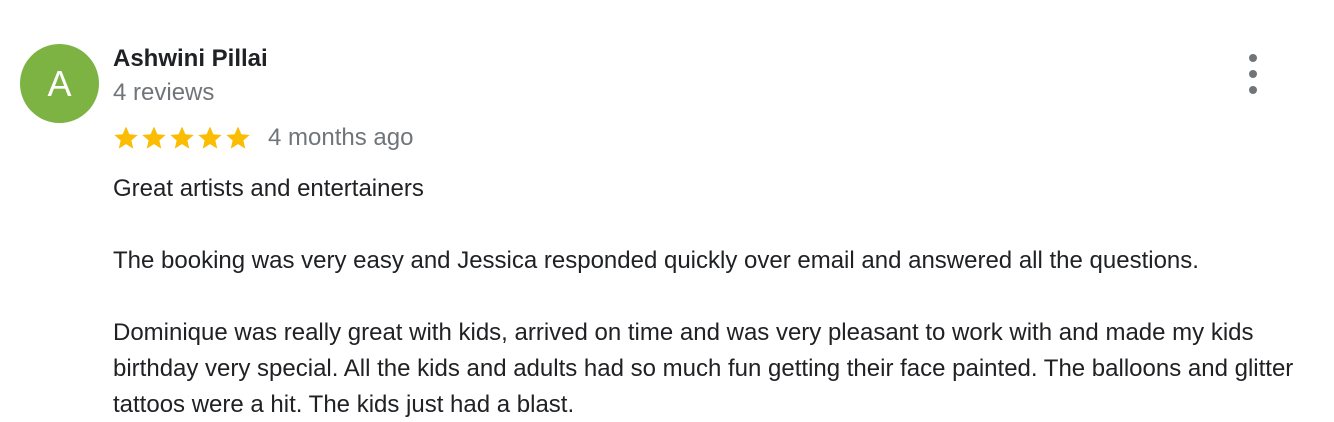 The width and height of the screenshot is (1334, 422). Describe the element at coordinates (1253, 58) in the screenshot. I see `more-vert-icon` at that location.